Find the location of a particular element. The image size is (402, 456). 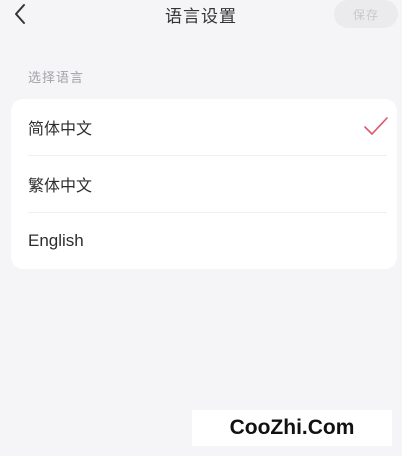

language-option-simplified-chinese: 简体中文 is located at coordinates (204, 127).